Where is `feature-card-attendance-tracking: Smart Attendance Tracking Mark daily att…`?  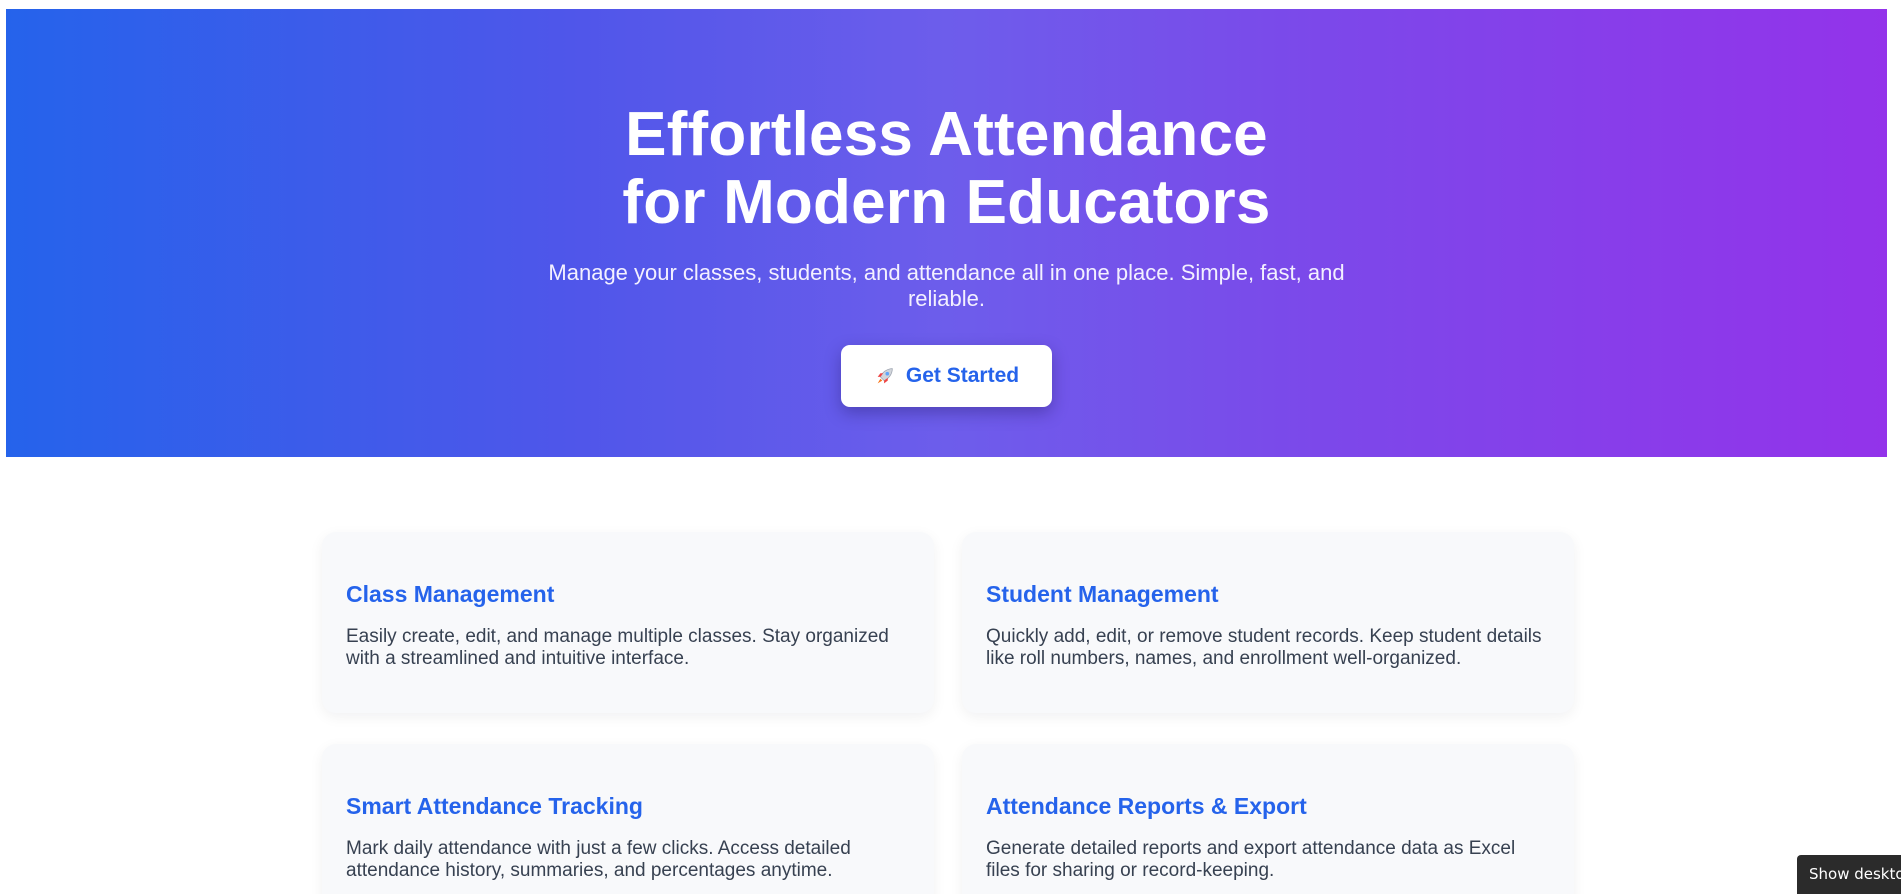 feature-card-attendance-tracking: Smart Attendance Tracking Mark daily att… is located at coordinates (628, 819).